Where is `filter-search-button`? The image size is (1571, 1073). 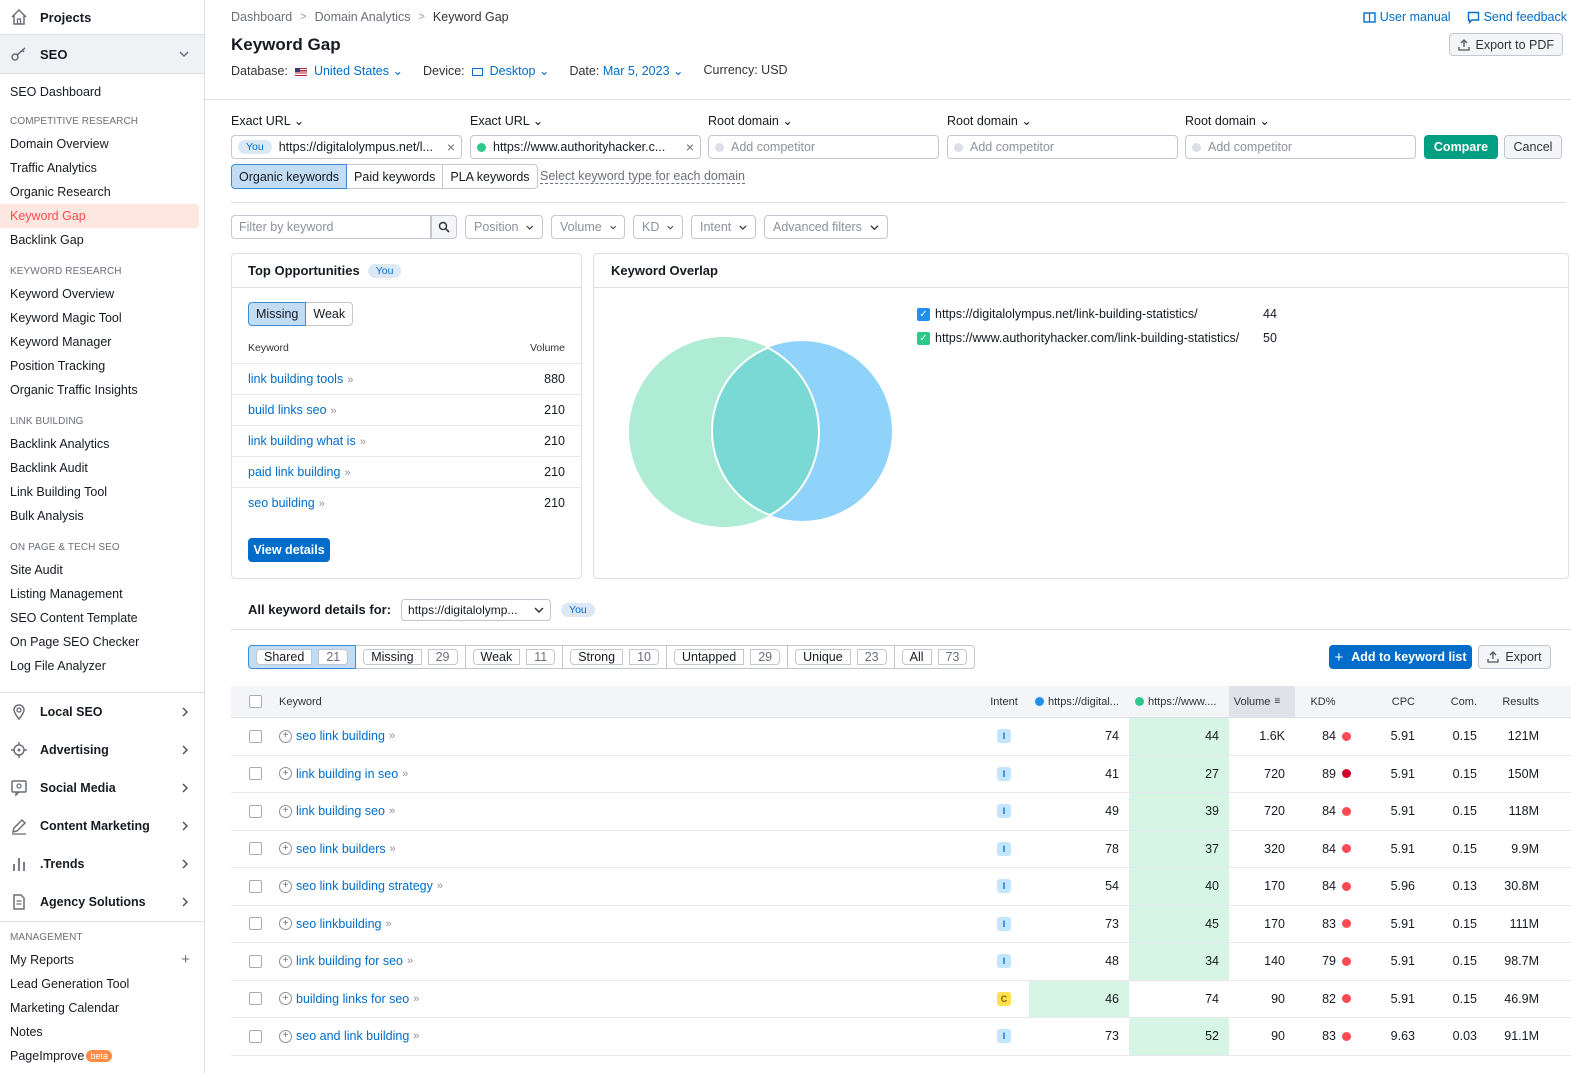
filter-search-button is located at coordinates (444, 227).